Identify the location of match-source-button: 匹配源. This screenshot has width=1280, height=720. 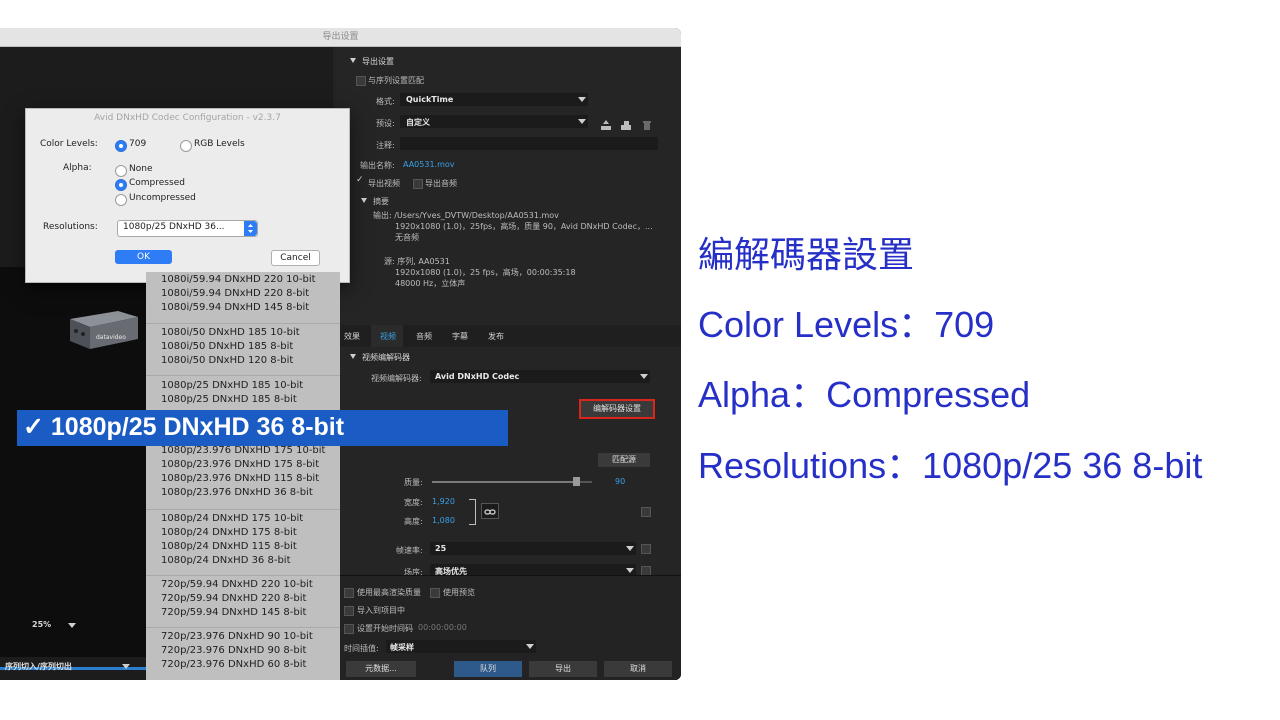
(624, 460).